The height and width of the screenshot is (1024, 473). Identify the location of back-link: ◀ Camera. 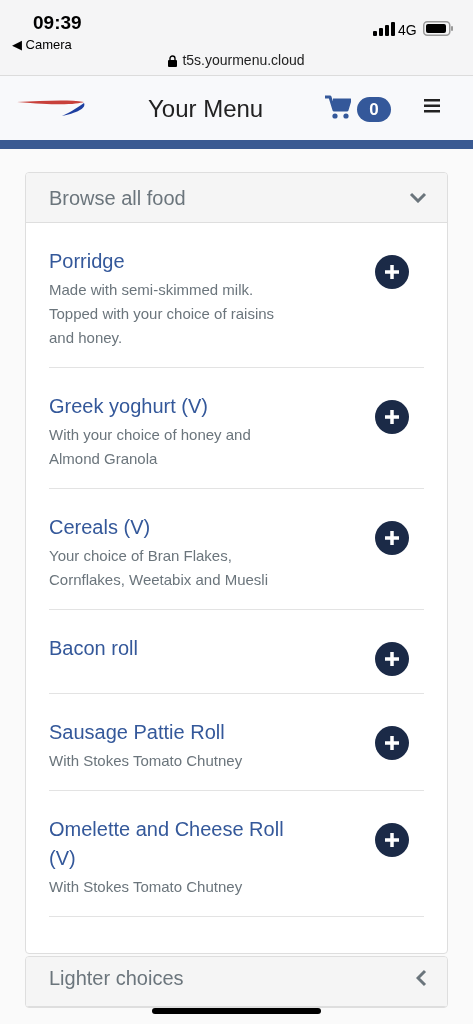
(42, 45).